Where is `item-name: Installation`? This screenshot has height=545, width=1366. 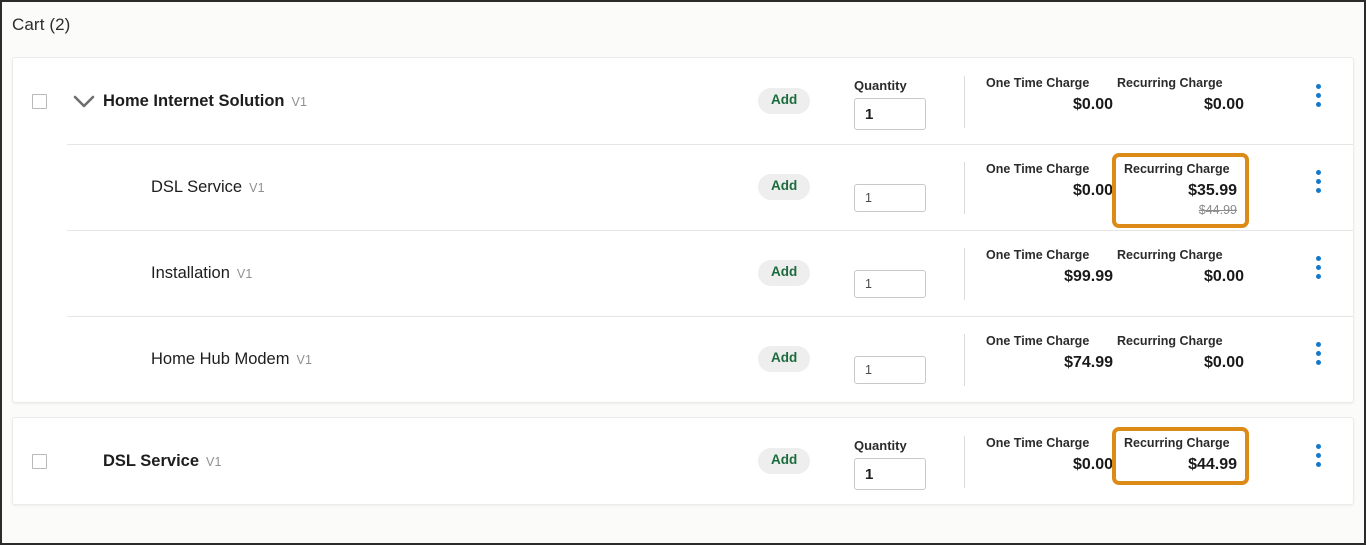 item-name: Installation is located at coordinates (190, 273).